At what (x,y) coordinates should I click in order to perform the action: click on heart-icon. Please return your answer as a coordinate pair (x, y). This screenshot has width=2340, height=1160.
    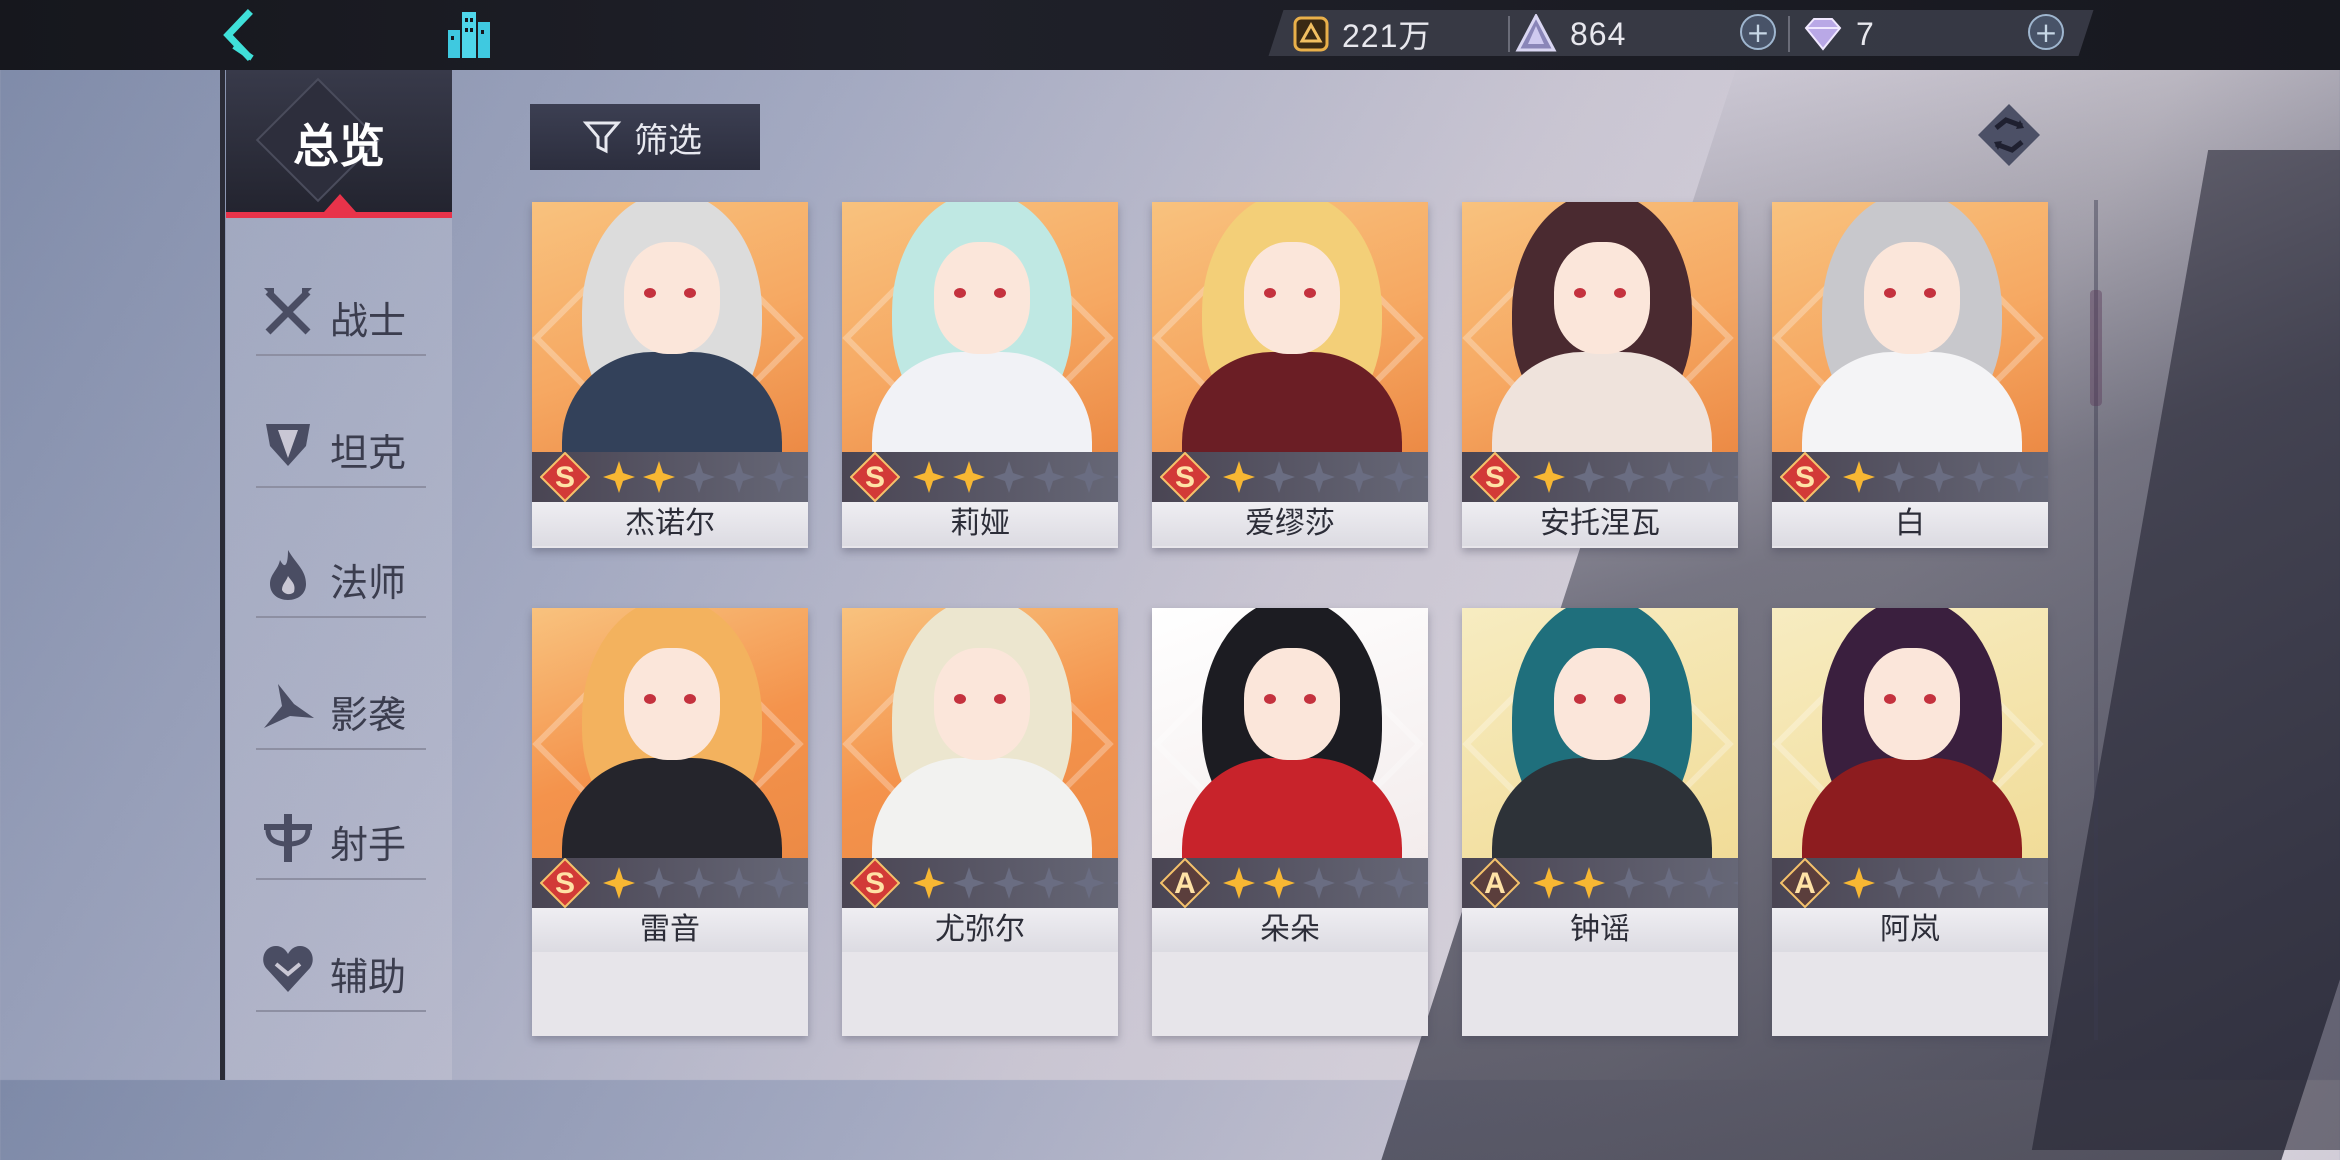
    Looking at the image, I should click on (288, 969).